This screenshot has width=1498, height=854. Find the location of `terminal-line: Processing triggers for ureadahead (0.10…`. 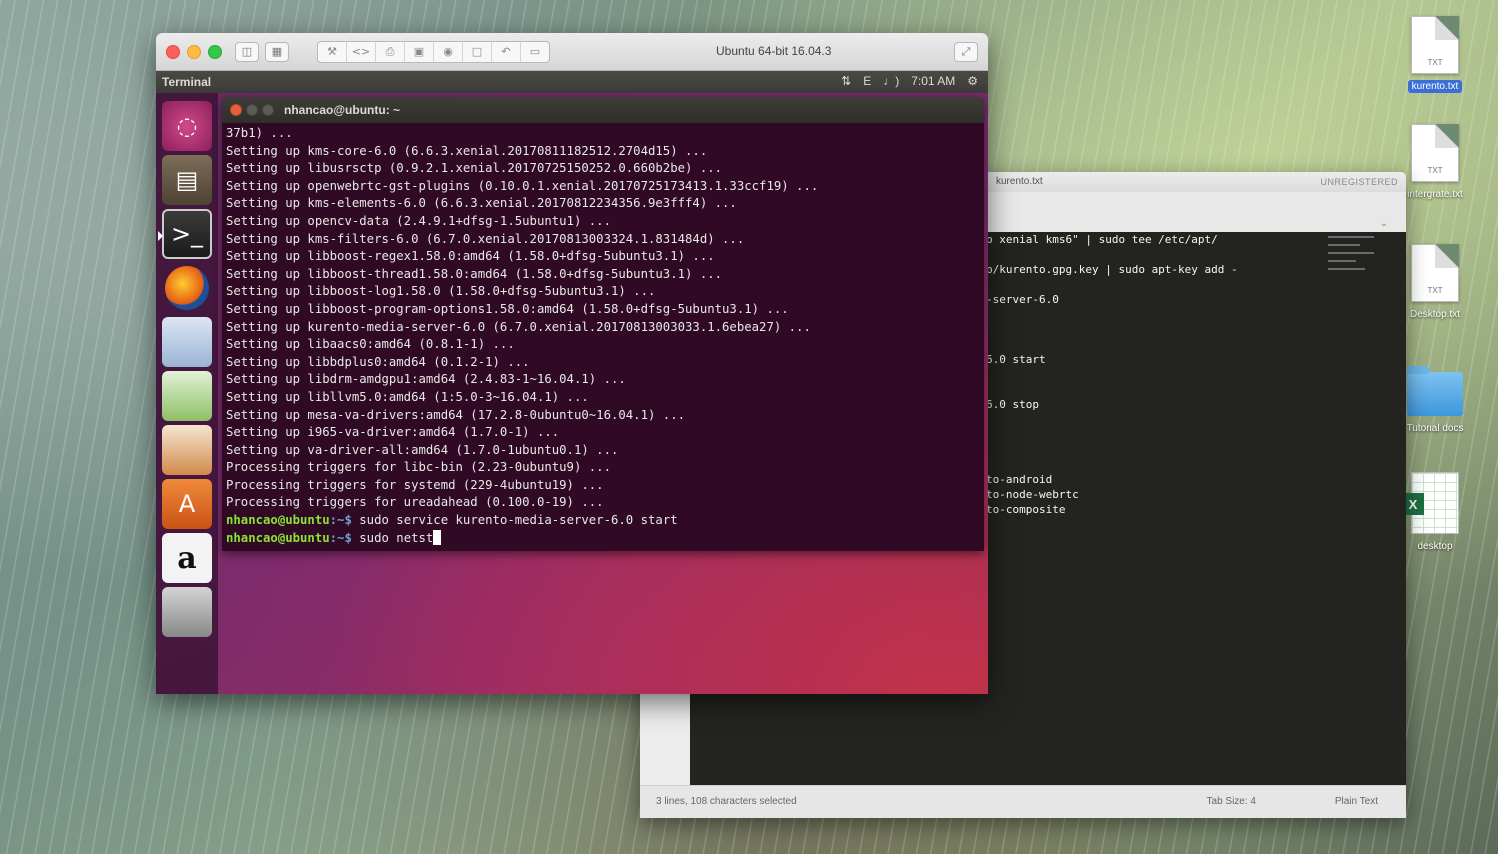

terminal-line: Processing triggers for ureadahead (0.10… is located at coordinates (415, 502).